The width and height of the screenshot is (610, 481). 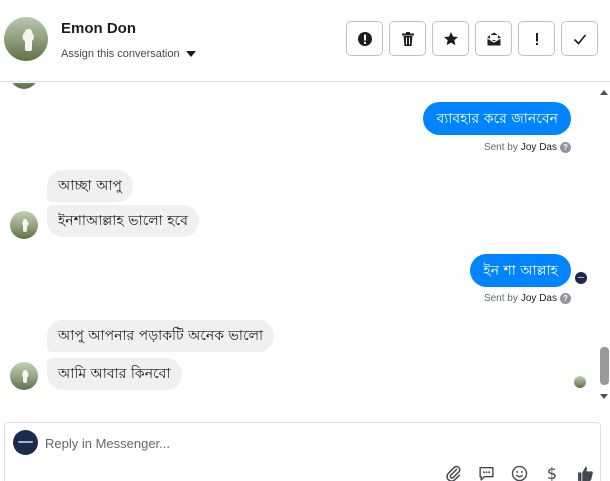 I want to click on mark-unread-button, so click(x=493, y=38).